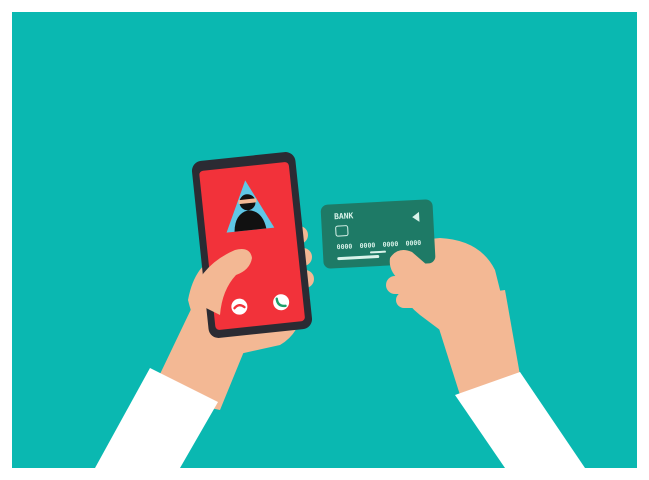 The height and width of the screenshot is (480, 649). What do you see at coordinates (367, 245) in the screenshot?
I see `card-number-group-2: 0000` at bounding box center [367, 245].